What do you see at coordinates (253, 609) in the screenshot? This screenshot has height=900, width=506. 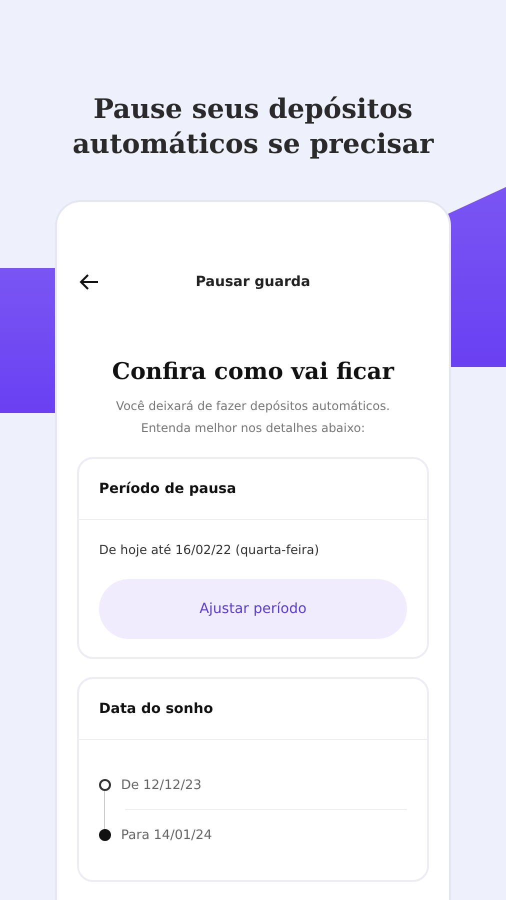 I see `adjust-period-button: Ajustar período` at bounding box center [253, 609].